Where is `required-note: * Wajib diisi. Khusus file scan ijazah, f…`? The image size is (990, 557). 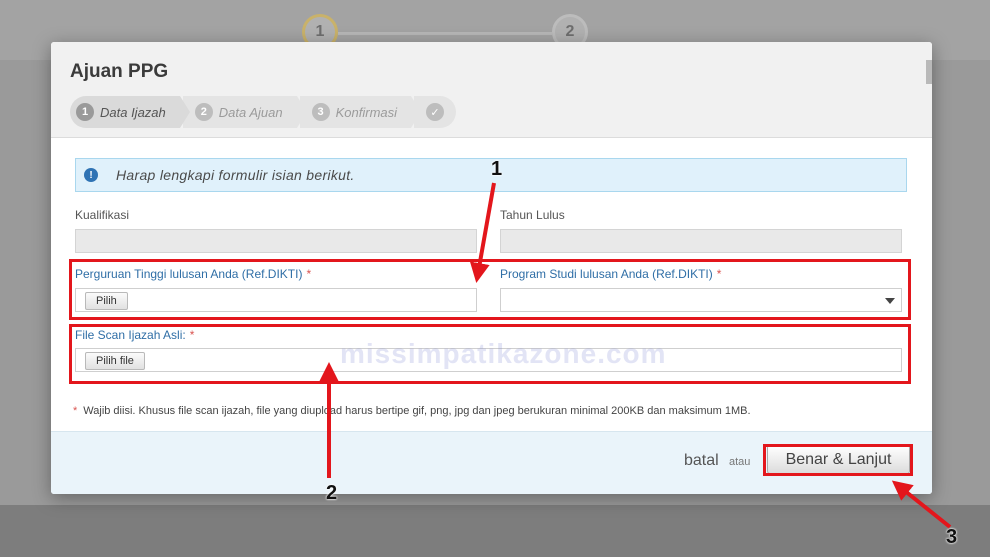
required-note: * Wajib diisi. Khusus file scan ijazah, f… is located at coordinates (412, 411).